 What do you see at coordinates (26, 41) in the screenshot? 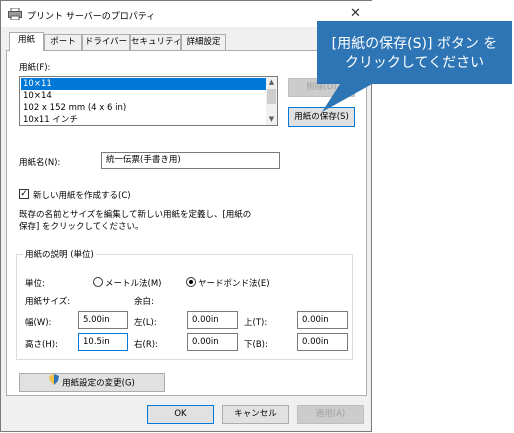
I see `tab-forms: 用紙` at bounding box center [26, 41].